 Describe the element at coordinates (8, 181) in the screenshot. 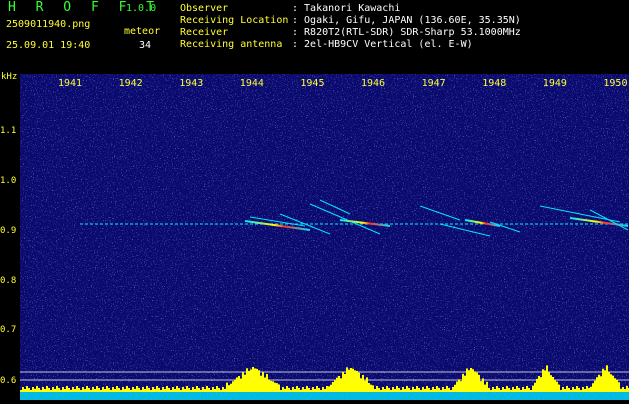

I see `y-tick-label: 1.0` at that location.